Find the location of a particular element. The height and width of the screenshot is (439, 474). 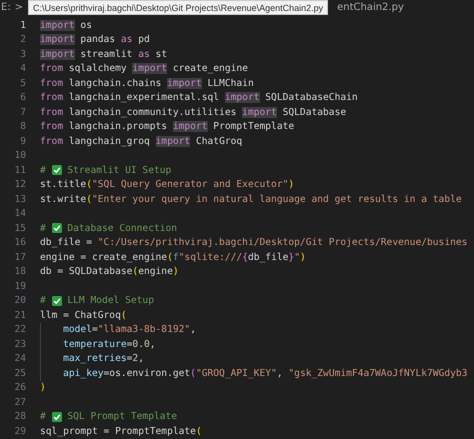

line-number: 2 is located at coordinates (22, 40).